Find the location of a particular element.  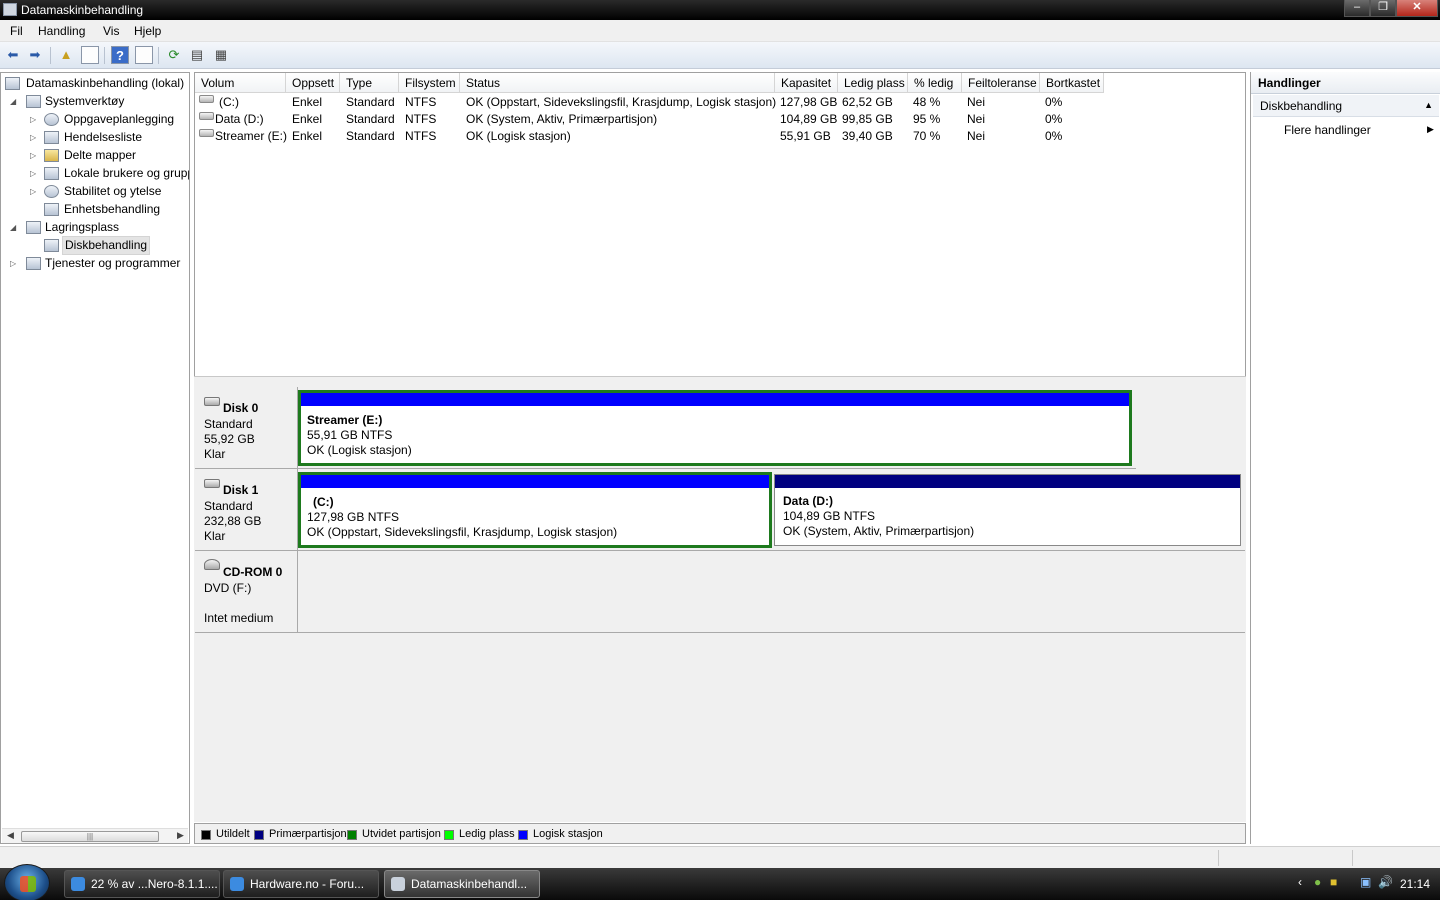

actions-group-disk-management: Diskbehandling ▲ is located at coordinates (1346, 106).